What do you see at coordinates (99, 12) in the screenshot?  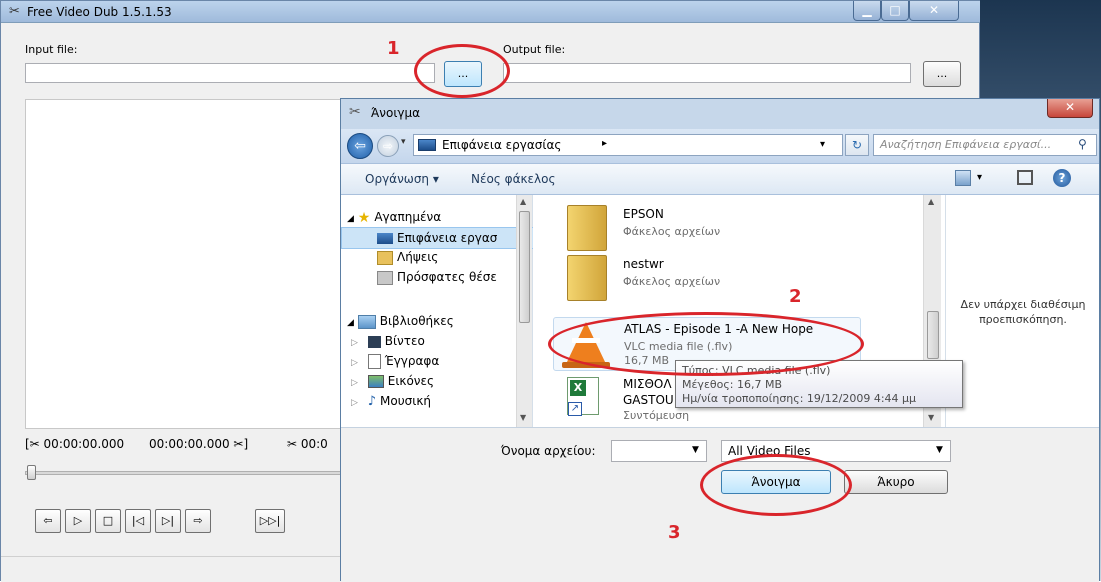 I see `app-title: Free Video Dub 1.5.1.53` at bounding box center [99, 12].